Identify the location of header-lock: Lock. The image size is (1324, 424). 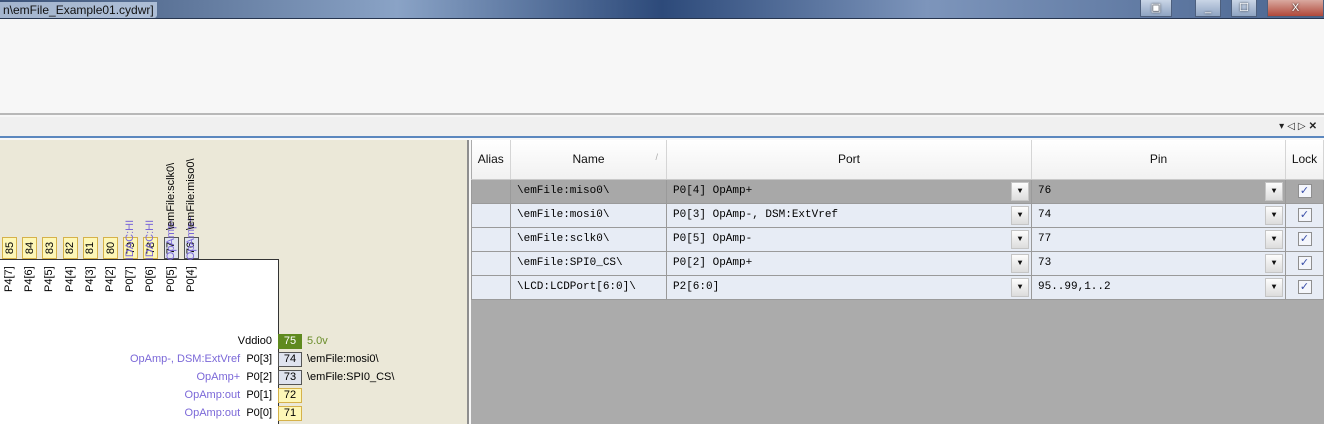
(1304, 160).